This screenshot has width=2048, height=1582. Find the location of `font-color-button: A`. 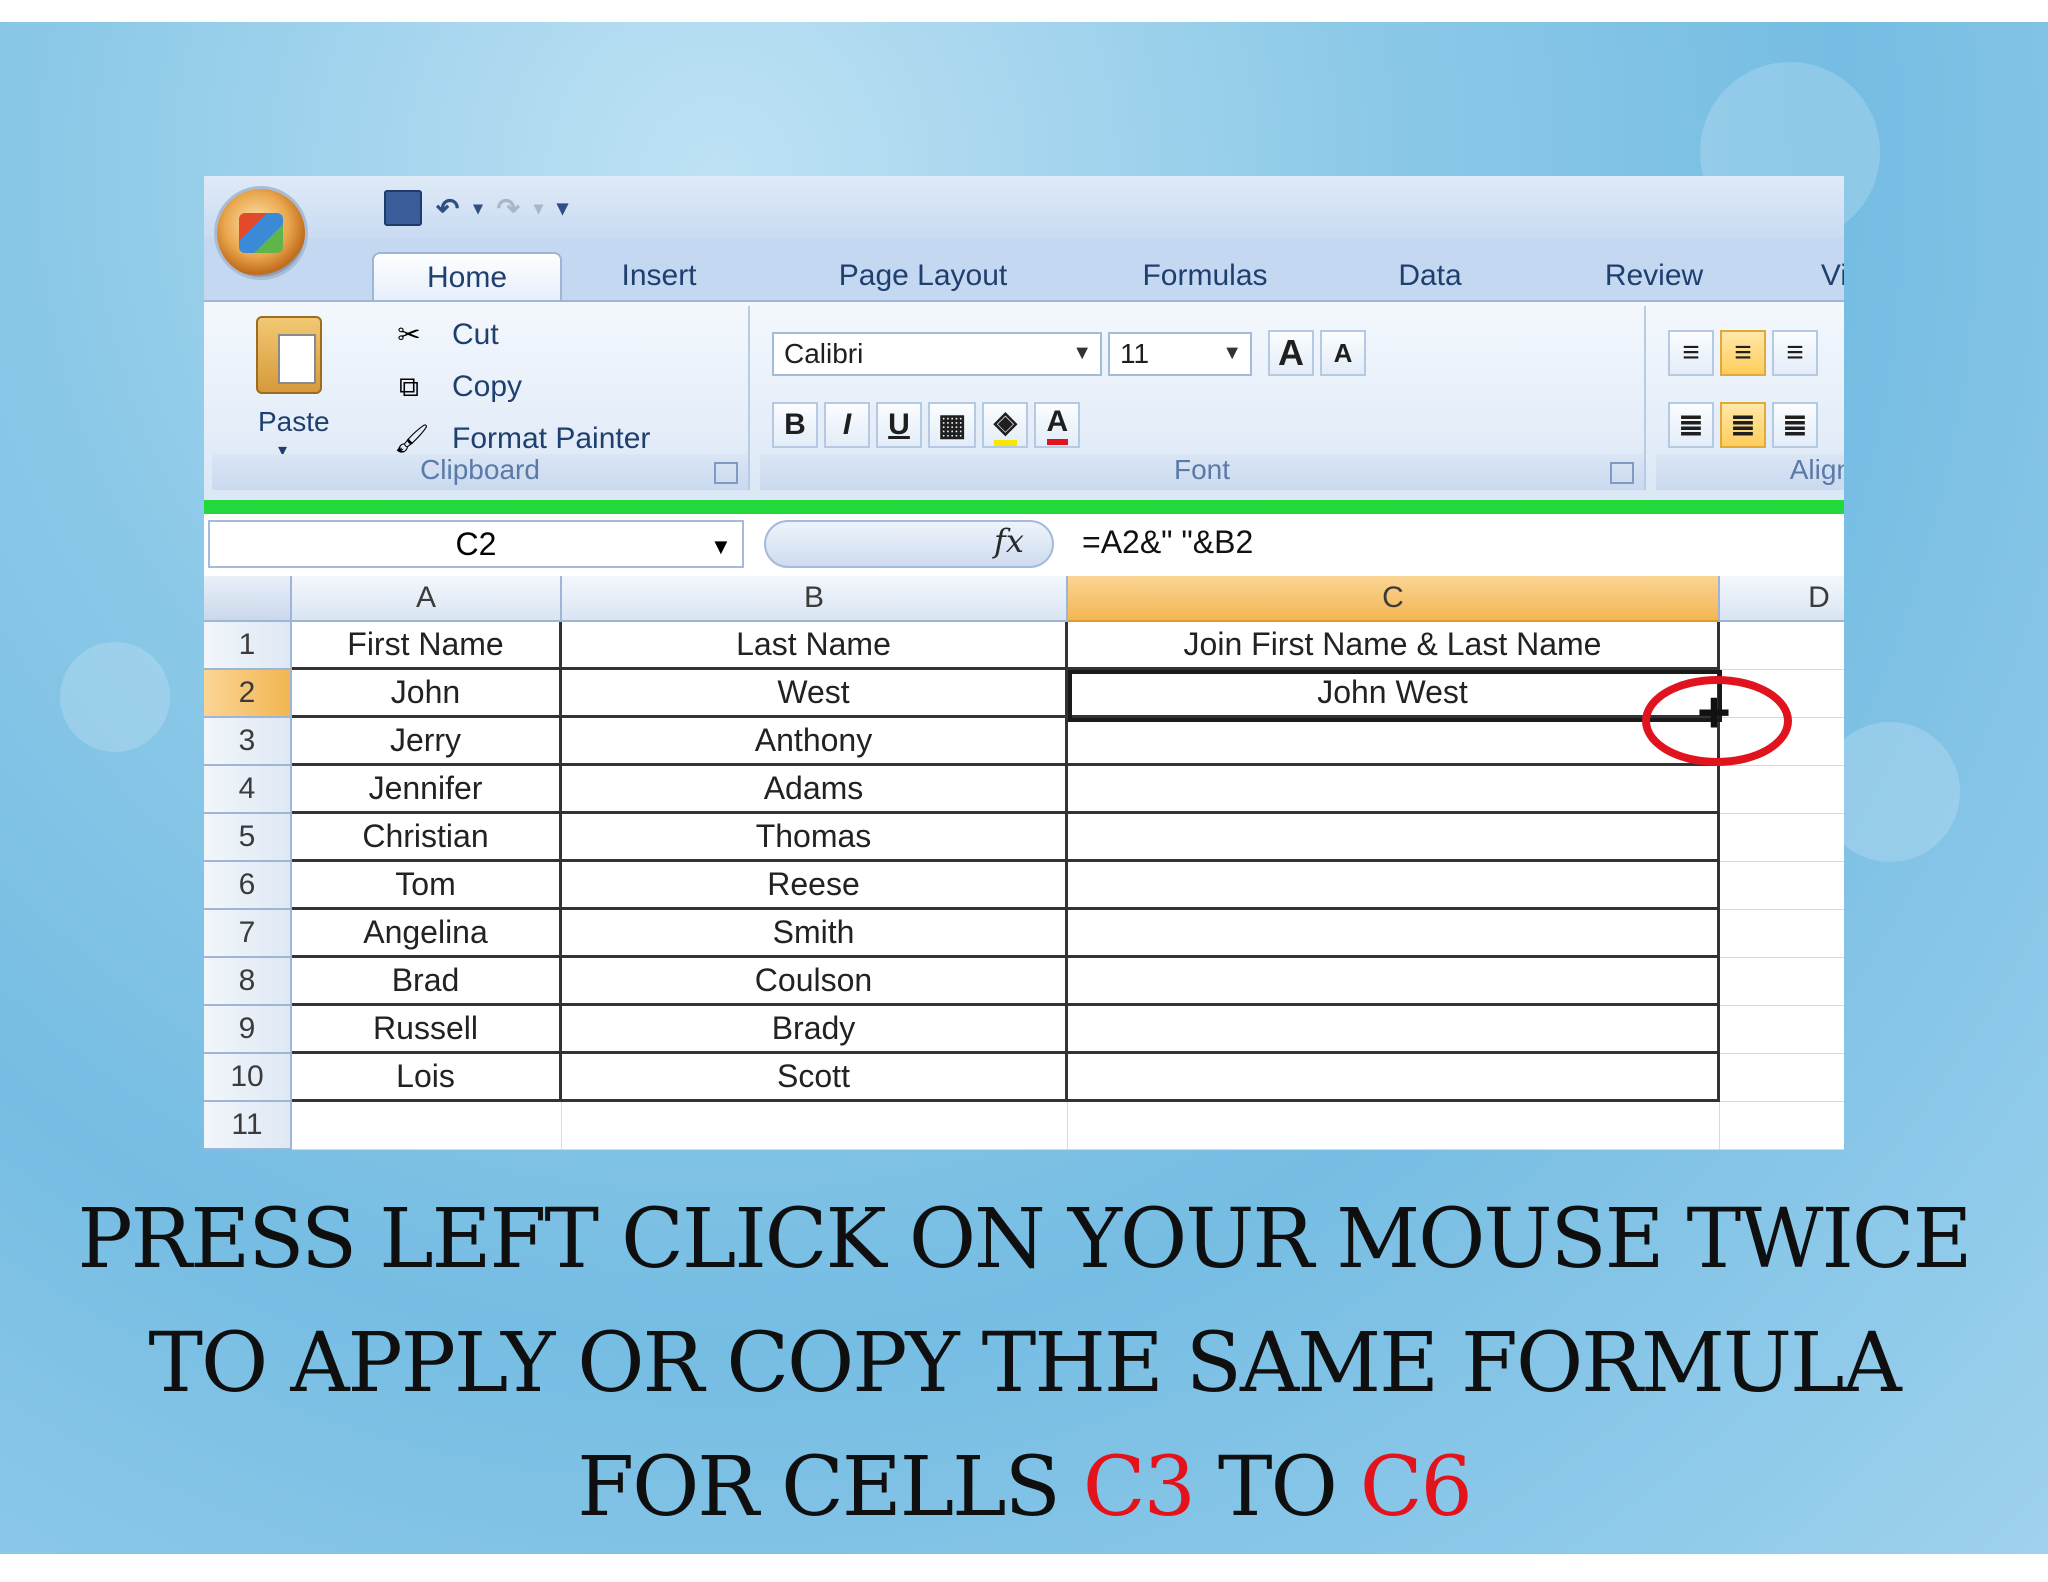

font-color-button: A is located at coordinates (1057, 425).